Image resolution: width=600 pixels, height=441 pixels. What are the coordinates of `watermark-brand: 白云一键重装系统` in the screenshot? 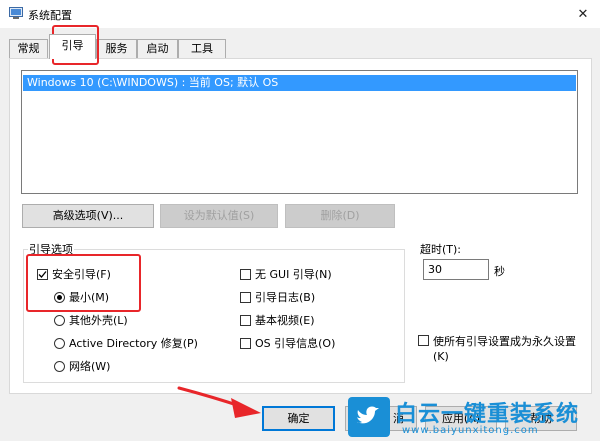 It's located at (487, 414).